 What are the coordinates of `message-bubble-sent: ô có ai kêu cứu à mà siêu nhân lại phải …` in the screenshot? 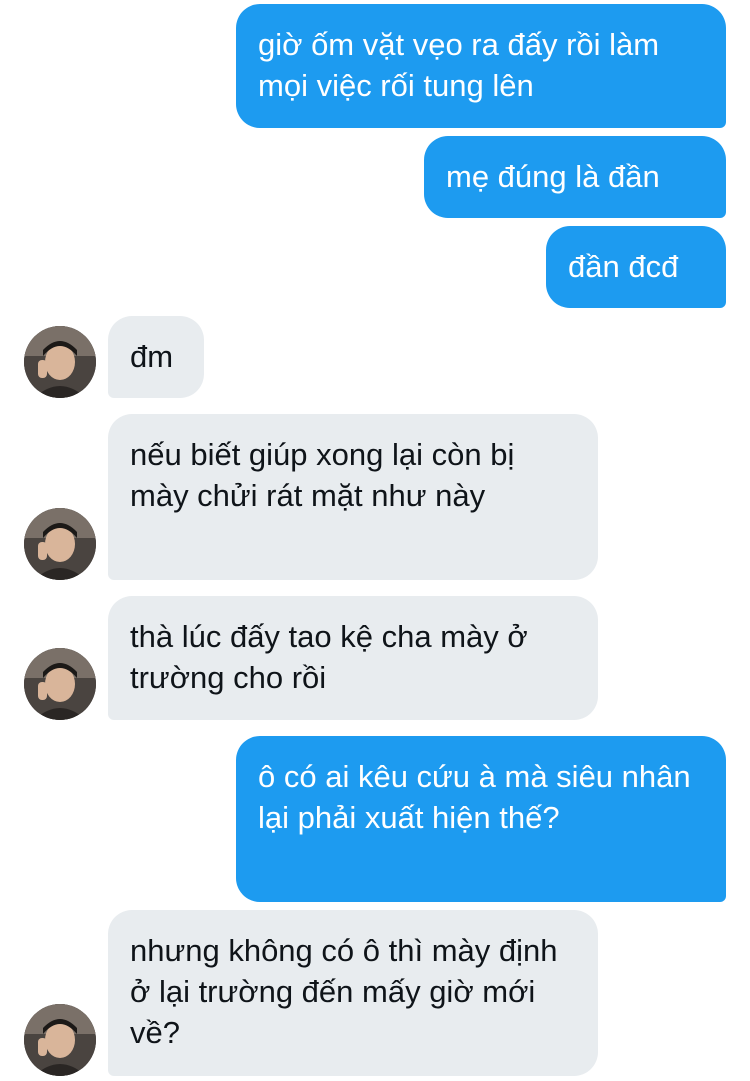 It's located at (481, 819).